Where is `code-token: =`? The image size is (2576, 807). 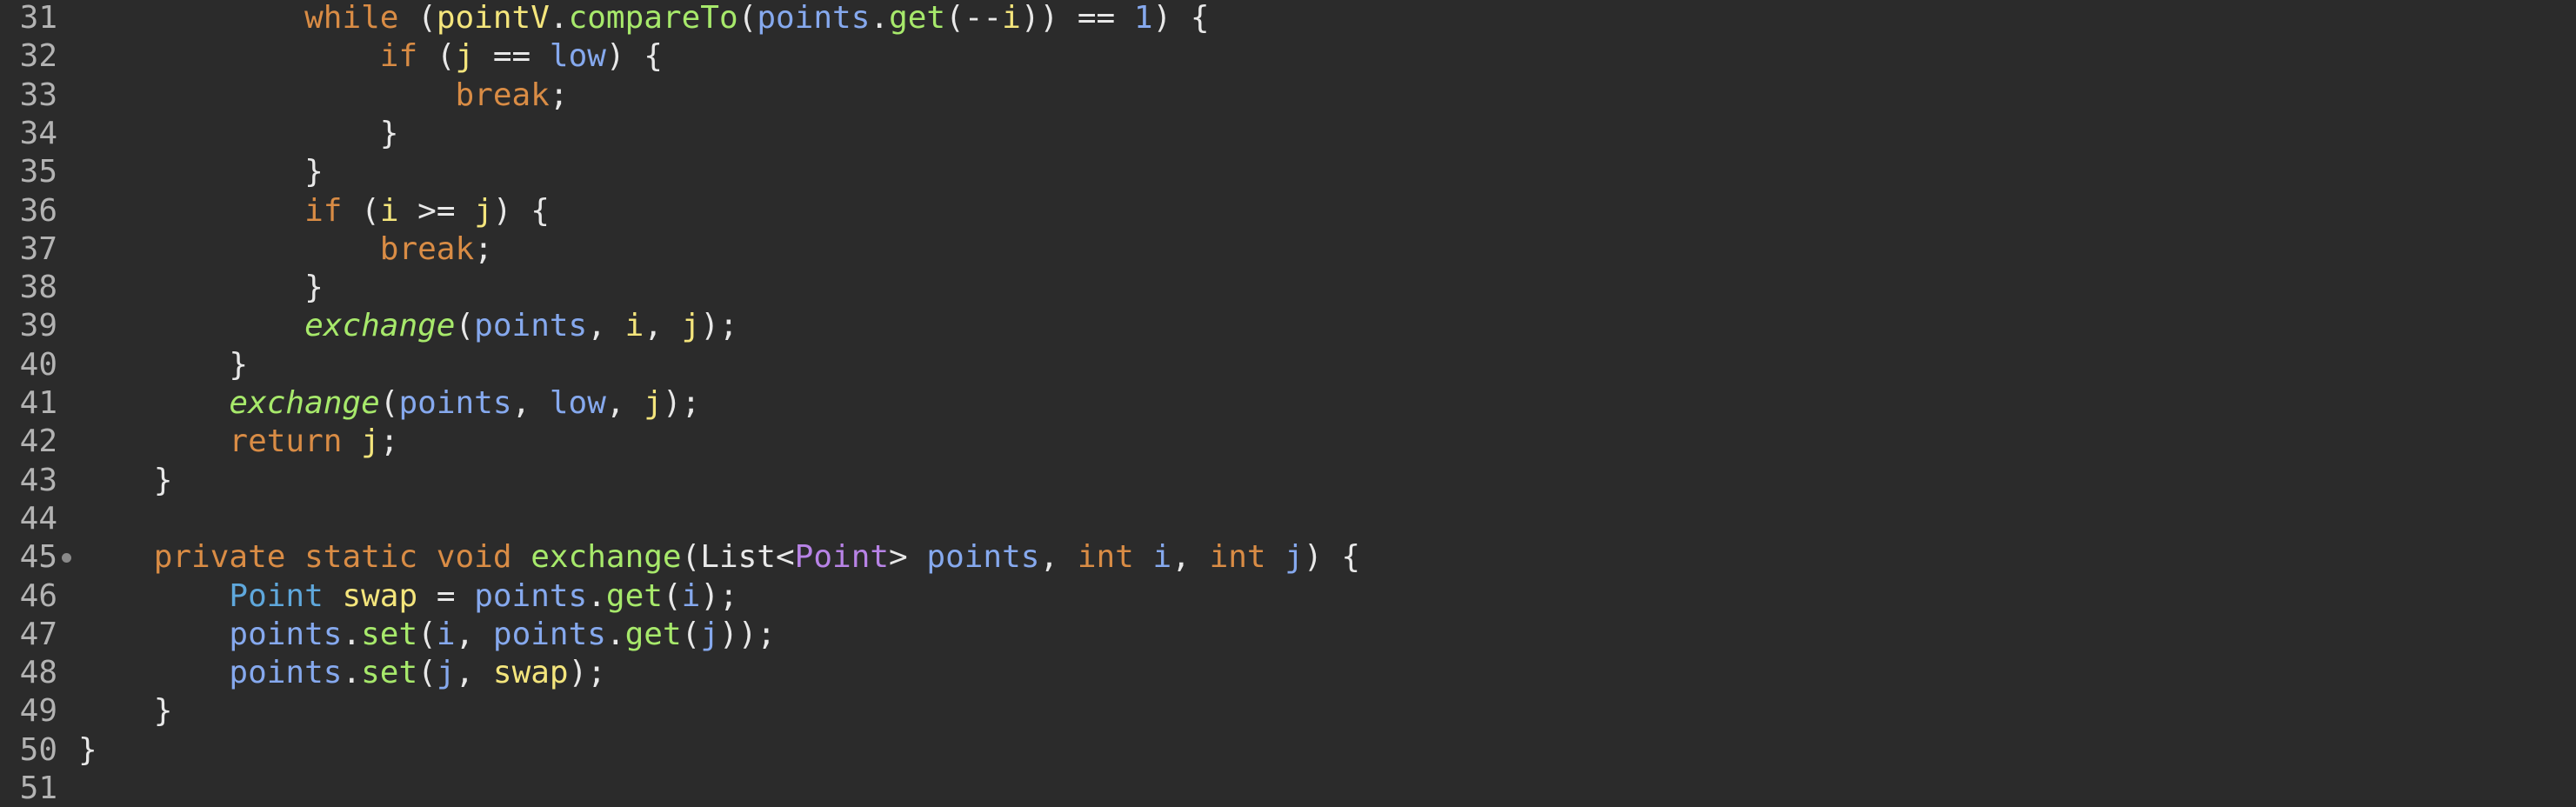 code-token: = is located at coordinates (446, 595).